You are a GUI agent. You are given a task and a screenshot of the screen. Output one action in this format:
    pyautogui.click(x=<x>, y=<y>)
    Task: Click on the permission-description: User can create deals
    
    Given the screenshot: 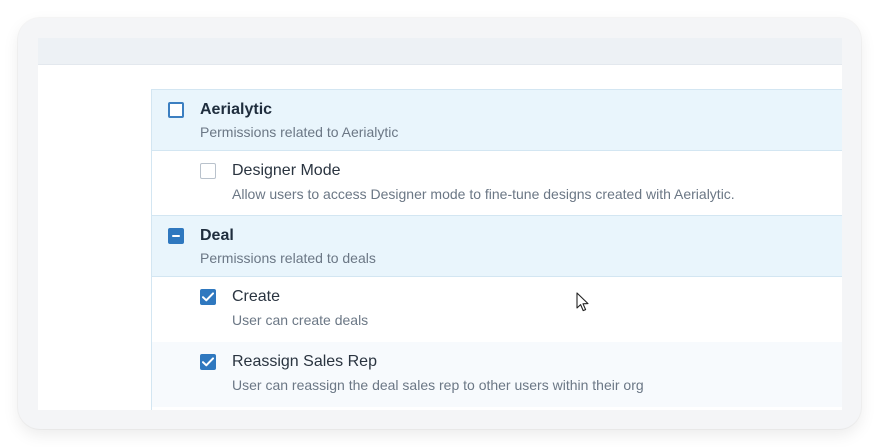 What is the action you would take?
    pyautogui.click(x=300, y=320)
    